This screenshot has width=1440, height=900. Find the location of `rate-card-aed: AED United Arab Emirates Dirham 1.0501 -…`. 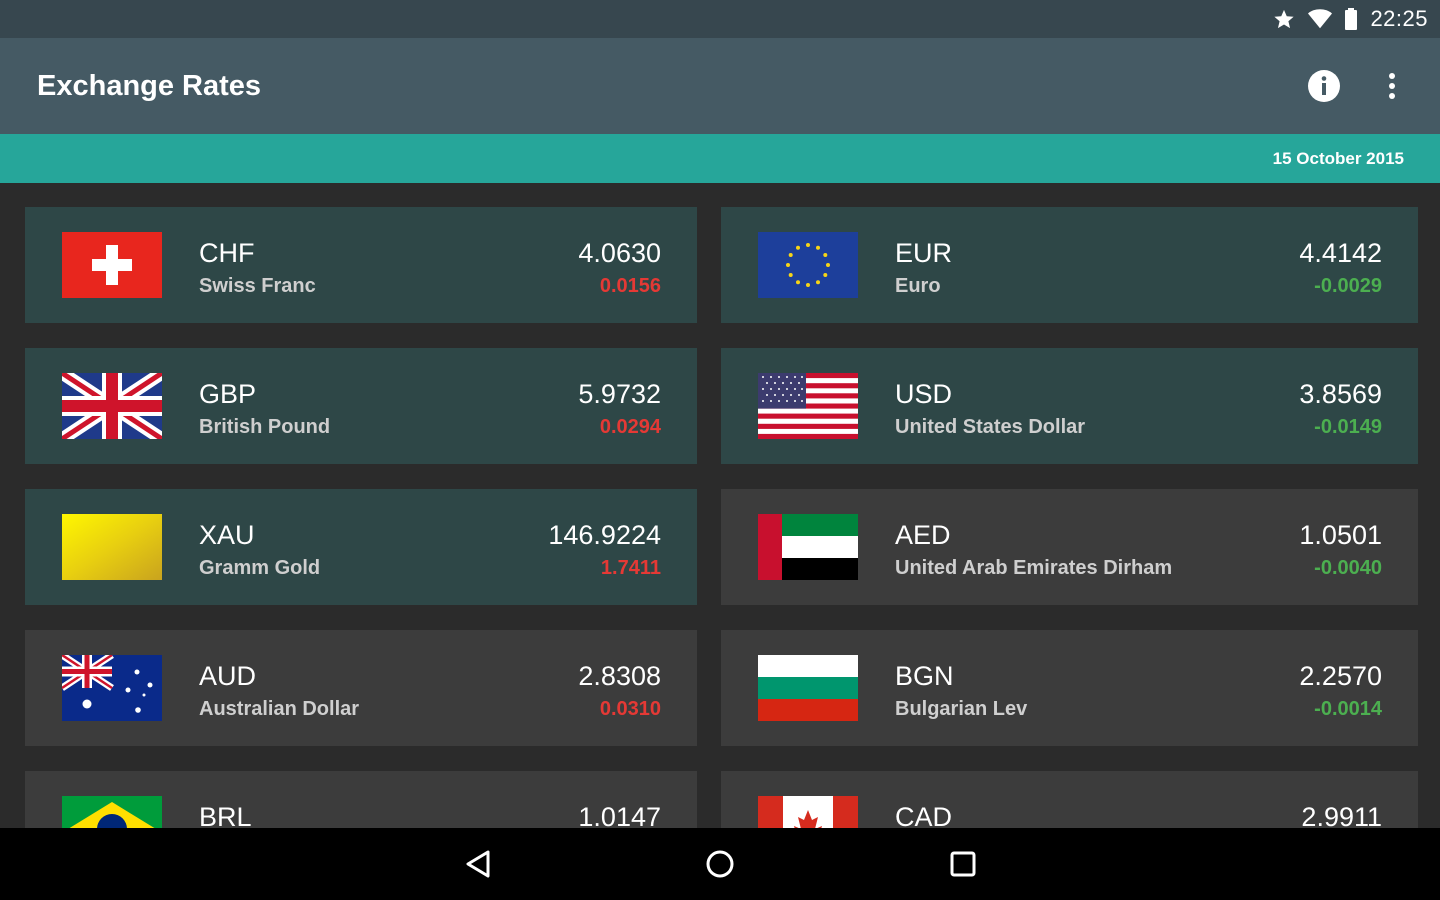

rate-card-aed: AED United Arab Emirates Dirham 1.0501 -… is located at coordinates (1069, 547).